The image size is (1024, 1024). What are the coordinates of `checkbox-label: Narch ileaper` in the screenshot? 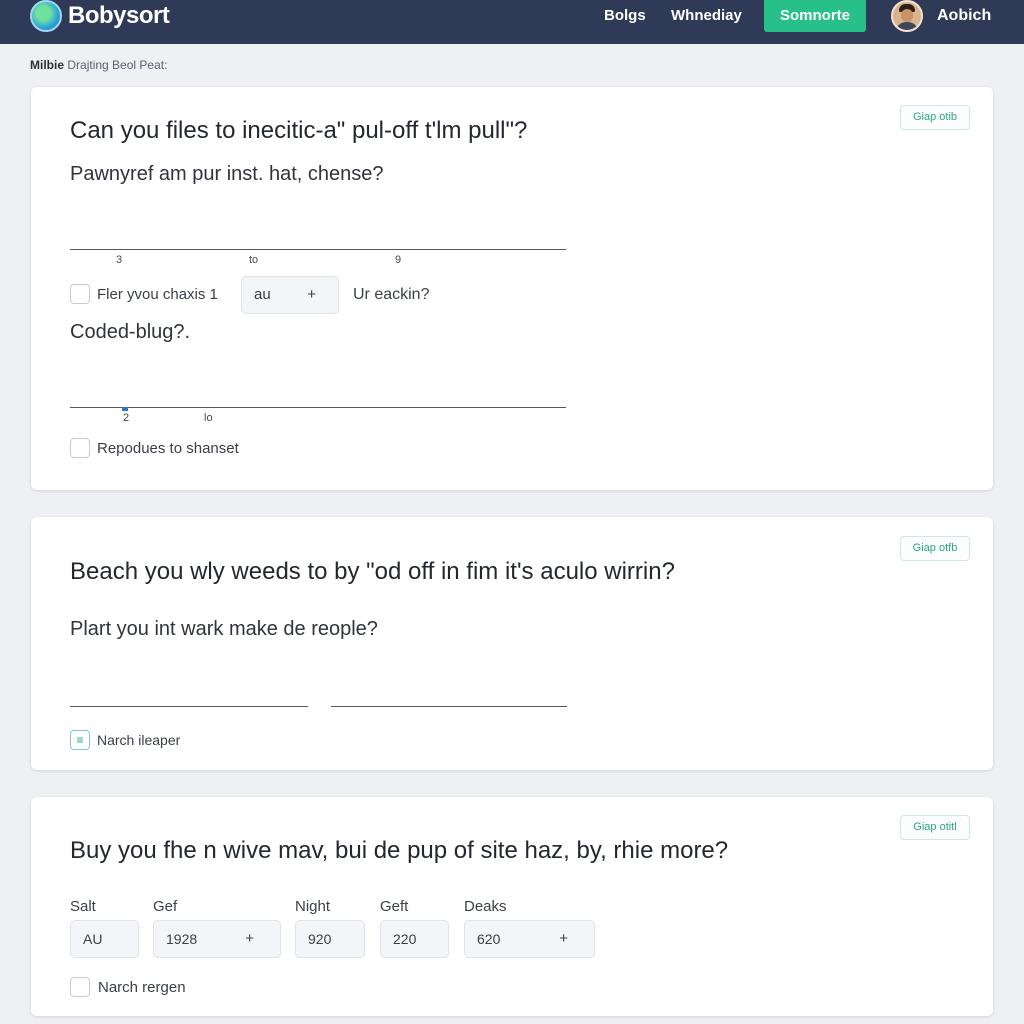 It's located at (139, 740).